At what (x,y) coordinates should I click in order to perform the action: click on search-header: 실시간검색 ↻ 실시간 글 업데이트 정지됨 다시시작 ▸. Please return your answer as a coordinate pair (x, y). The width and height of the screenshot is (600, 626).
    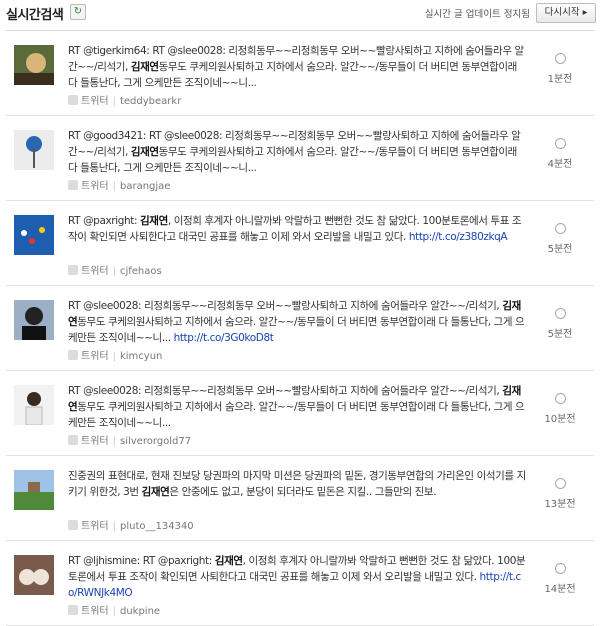
    Looking at the image, I should click on (300, 15).